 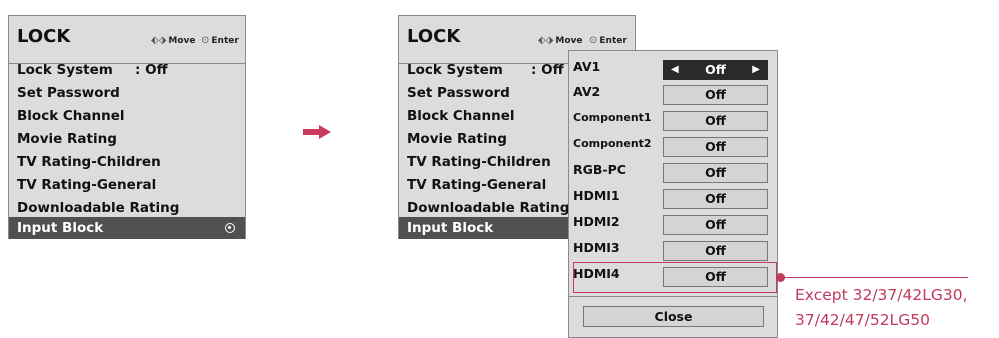 I want to click on note-line-1: Except 32/37/42LG30,, so click(x=881, y=295).